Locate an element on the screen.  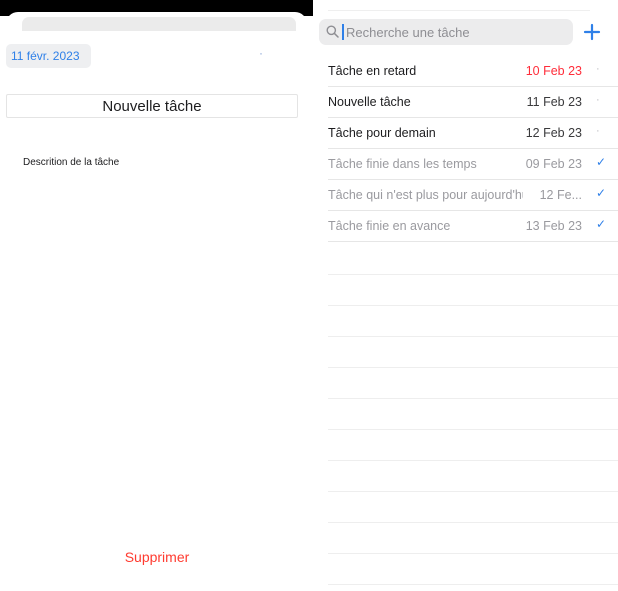
date-picker-button: 11 févr. 2023 is located at coordinates (48, 56).